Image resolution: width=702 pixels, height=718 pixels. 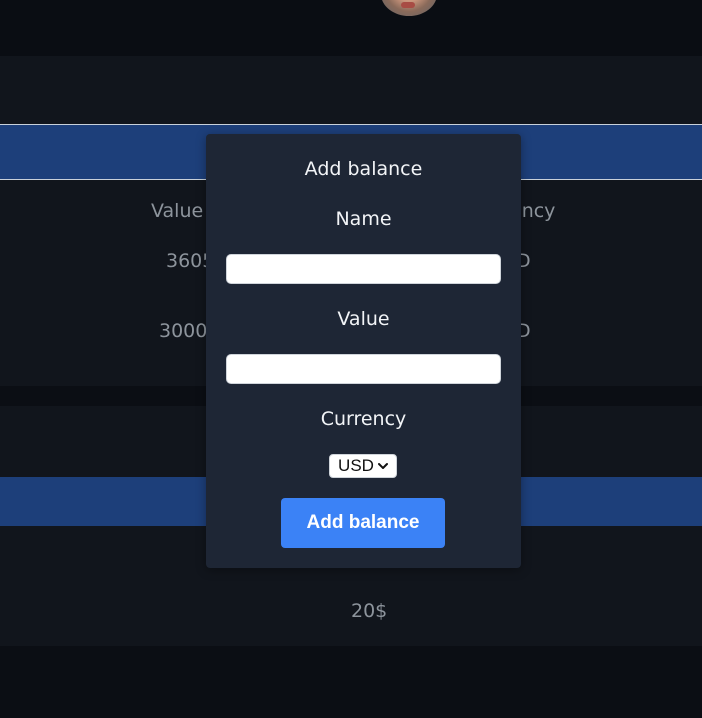 What do you see at coordinates (363, 319) in the screenshot?
I see `value-label: Value` at bounding box center [363, 319].